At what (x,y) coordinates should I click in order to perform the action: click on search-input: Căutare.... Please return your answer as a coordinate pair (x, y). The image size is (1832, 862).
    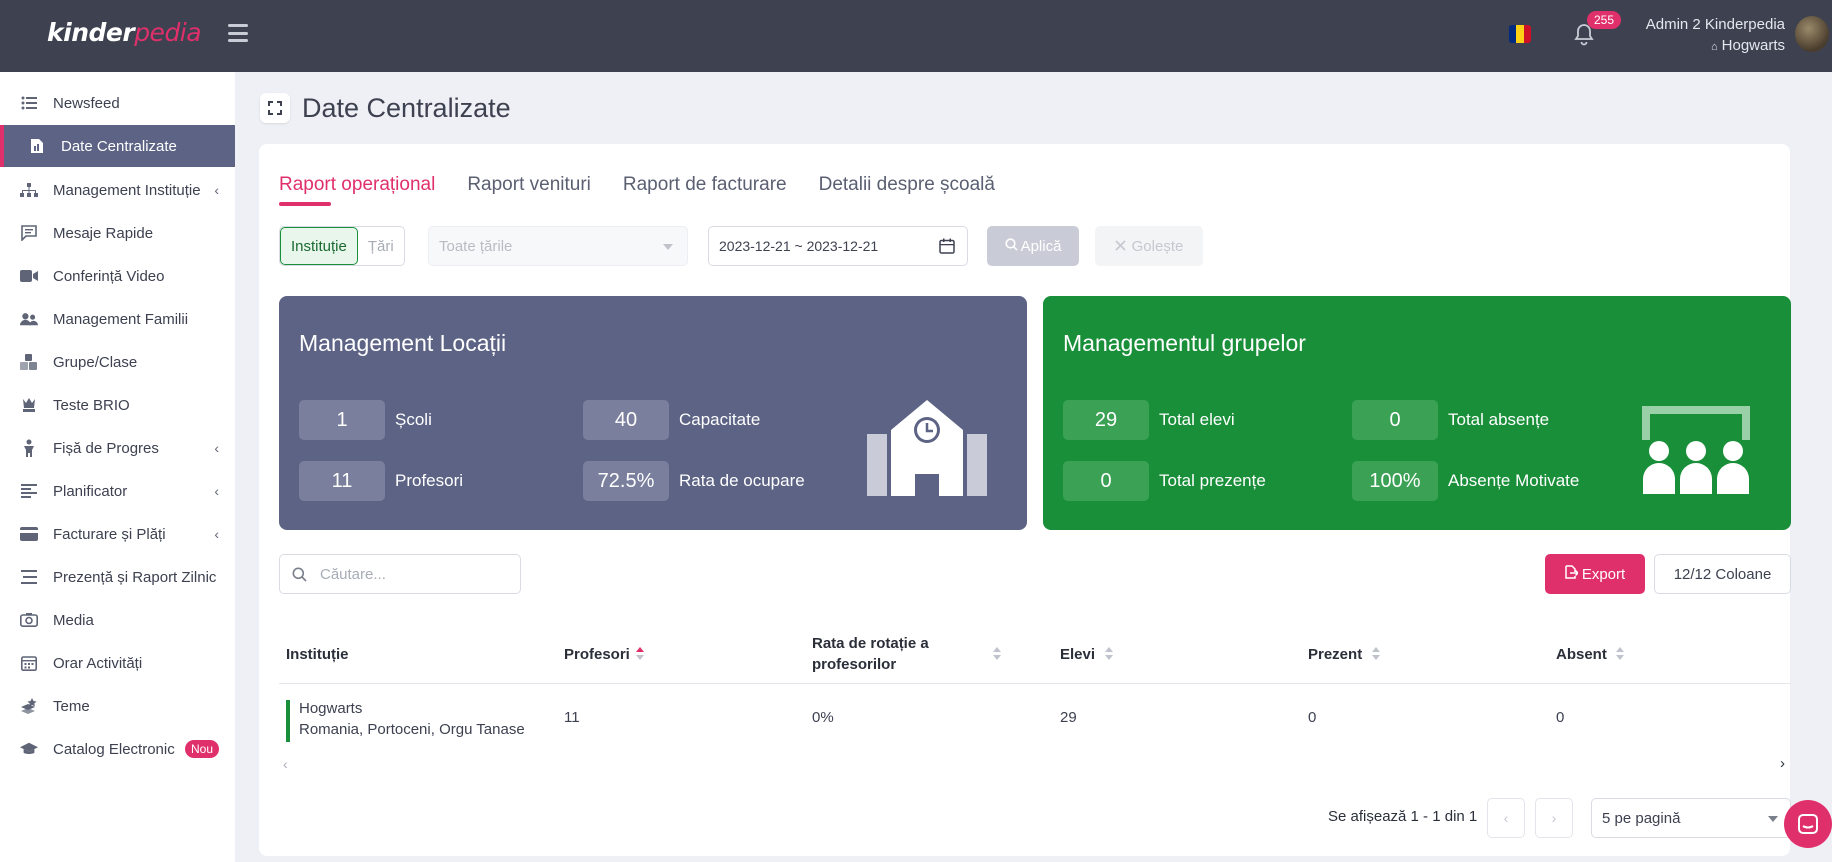
    Looking at the image, I should click on (400, 574).